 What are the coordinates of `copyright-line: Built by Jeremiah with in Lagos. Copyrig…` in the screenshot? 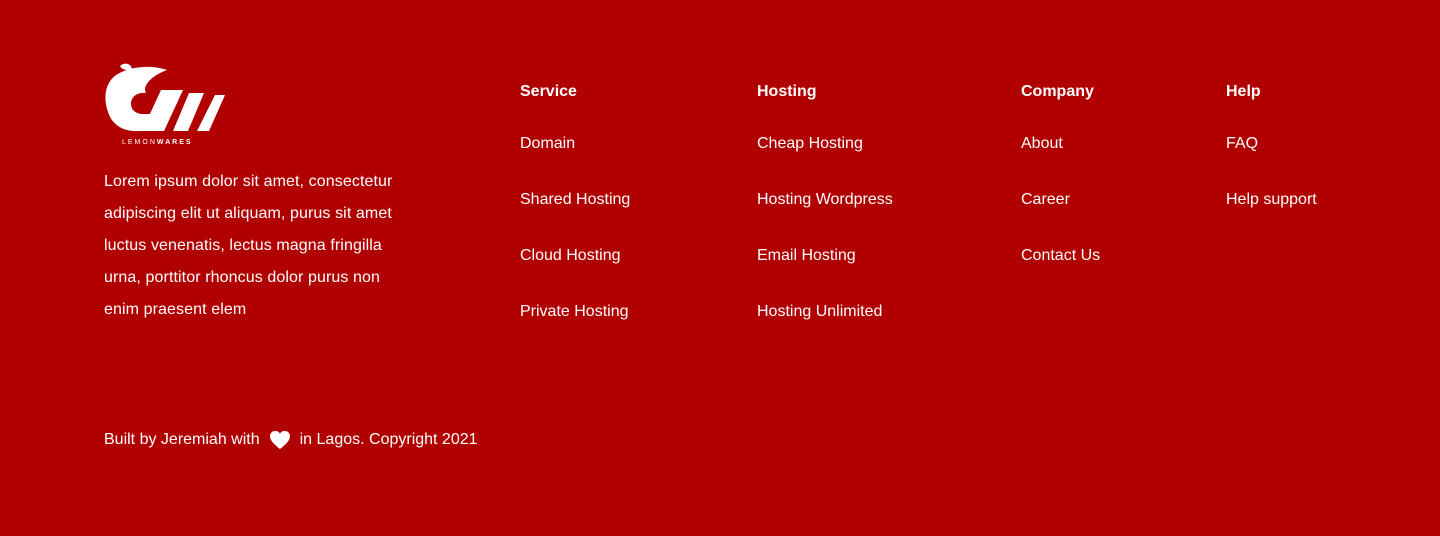 It's located at (291, 440).